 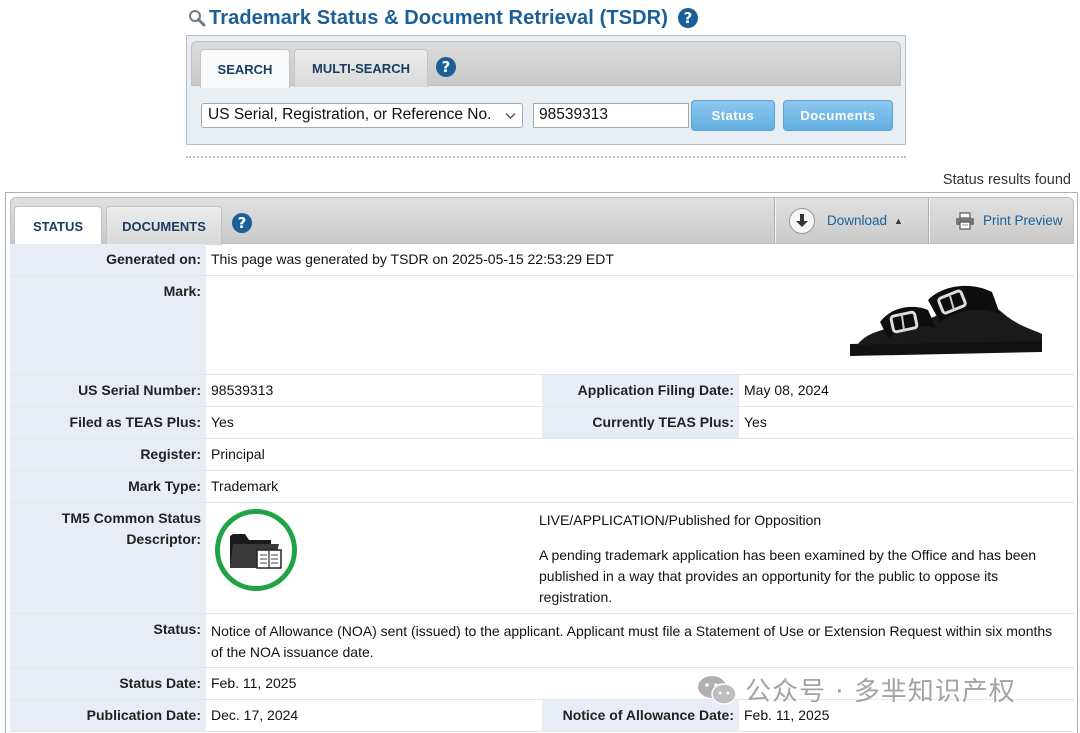 I want to click on print-preview-label: Print Preview, so click(x=1023, y=220).